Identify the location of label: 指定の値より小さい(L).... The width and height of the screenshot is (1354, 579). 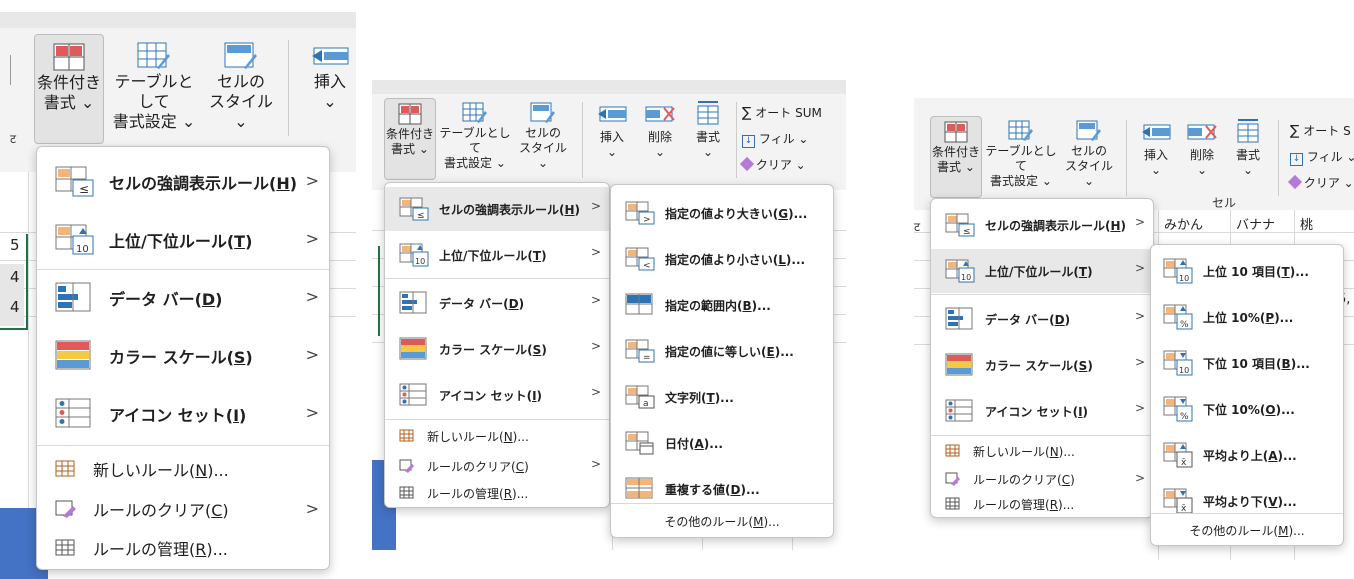
(735, 259).